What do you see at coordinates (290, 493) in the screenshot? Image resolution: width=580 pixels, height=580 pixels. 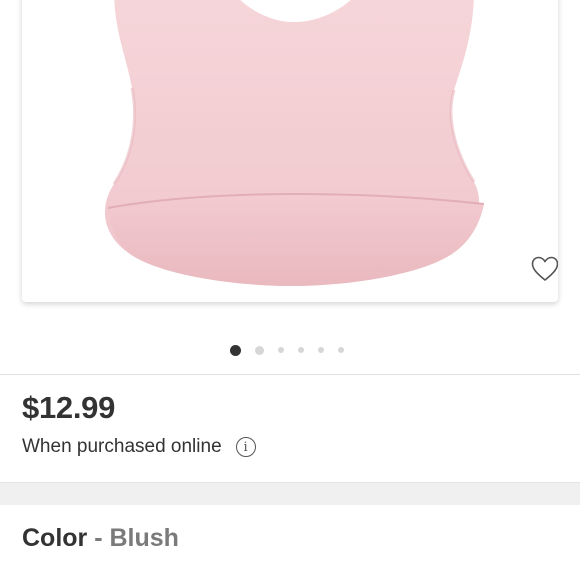 I see `section-separator` at bounding box center [290, 493].